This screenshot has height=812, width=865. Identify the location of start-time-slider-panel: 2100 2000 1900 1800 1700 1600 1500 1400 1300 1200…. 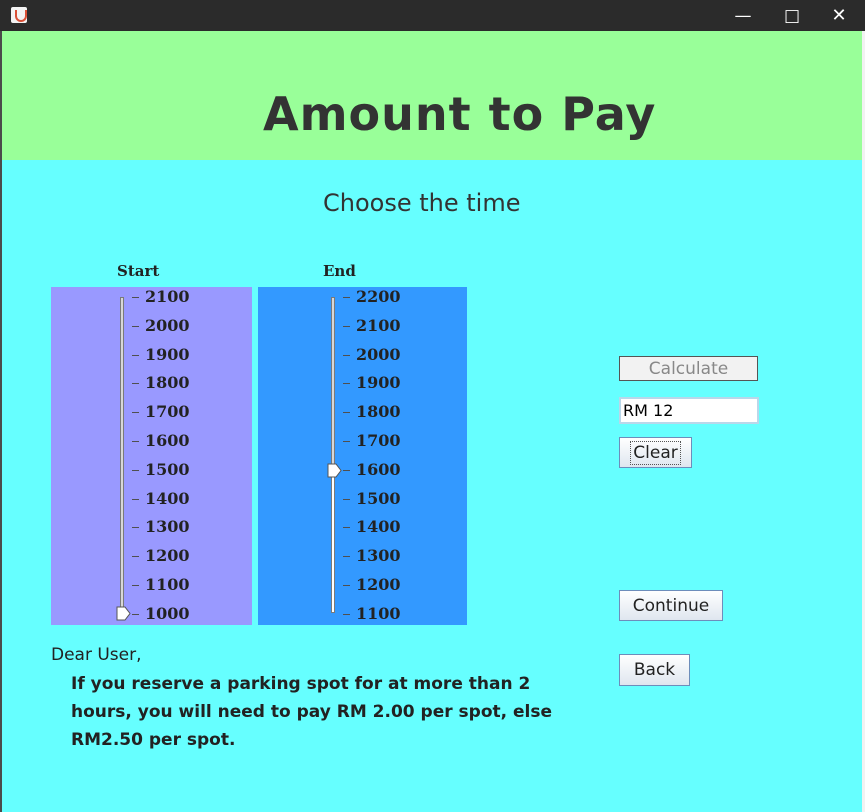
(151, 456).